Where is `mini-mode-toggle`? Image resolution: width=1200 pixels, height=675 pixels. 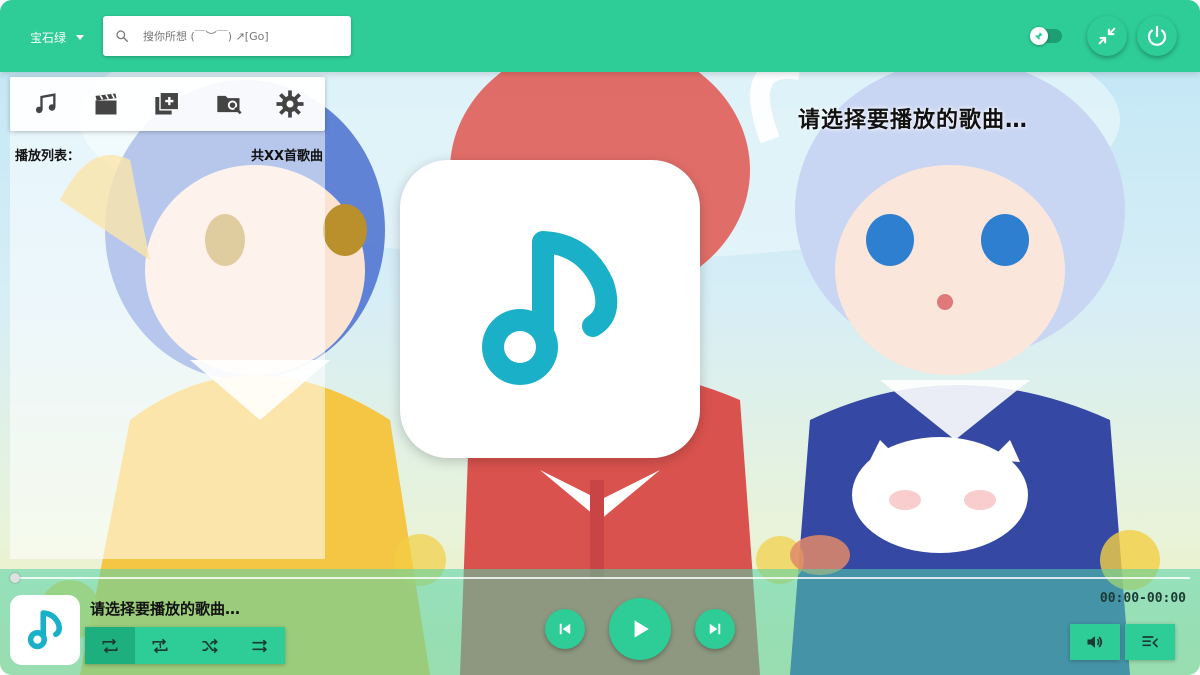
mini-mode-toggle is located at coordinates (1046, 36).